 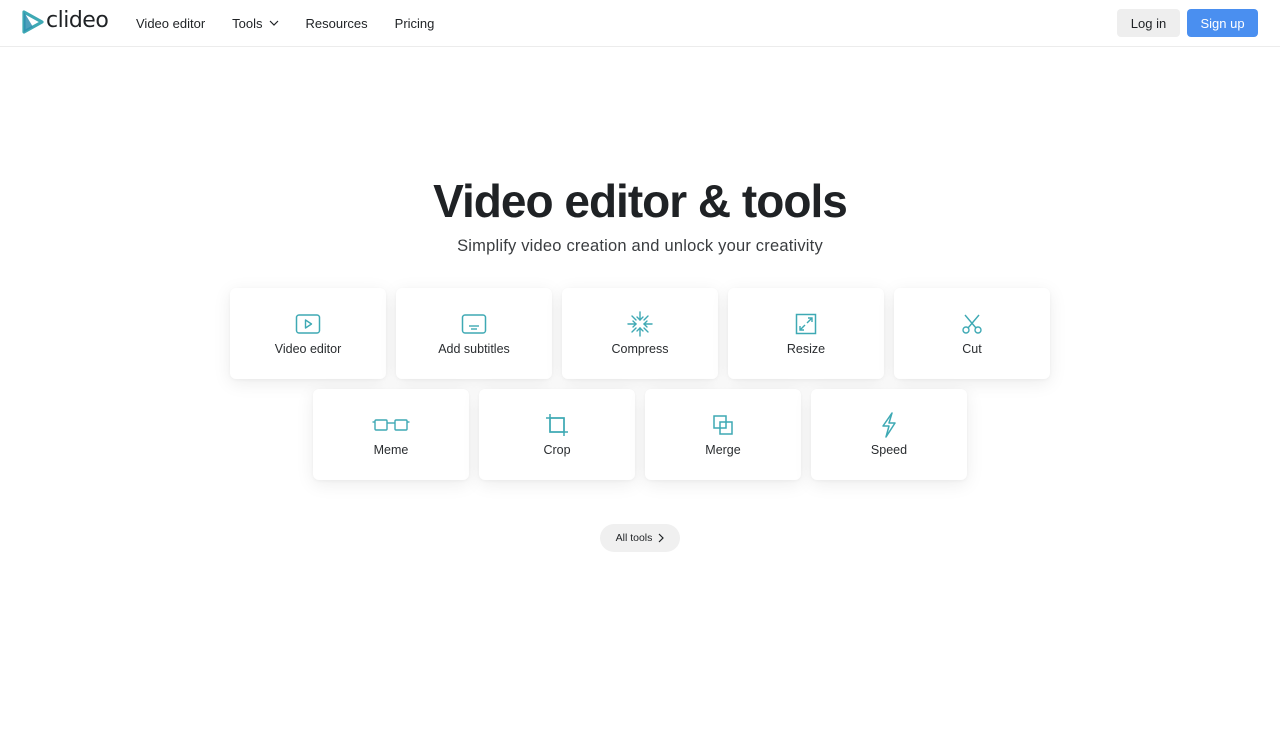 I want to click on tool-card-speed: Speed, so click(x=889, y=434).